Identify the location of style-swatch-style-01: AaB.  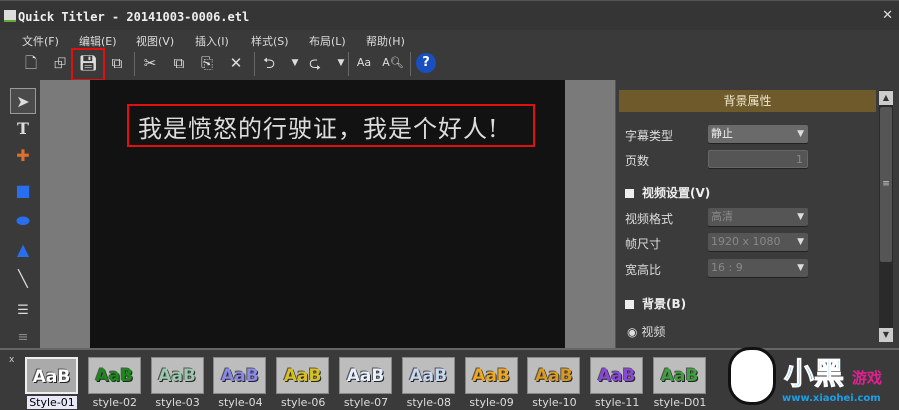
(51, 375).